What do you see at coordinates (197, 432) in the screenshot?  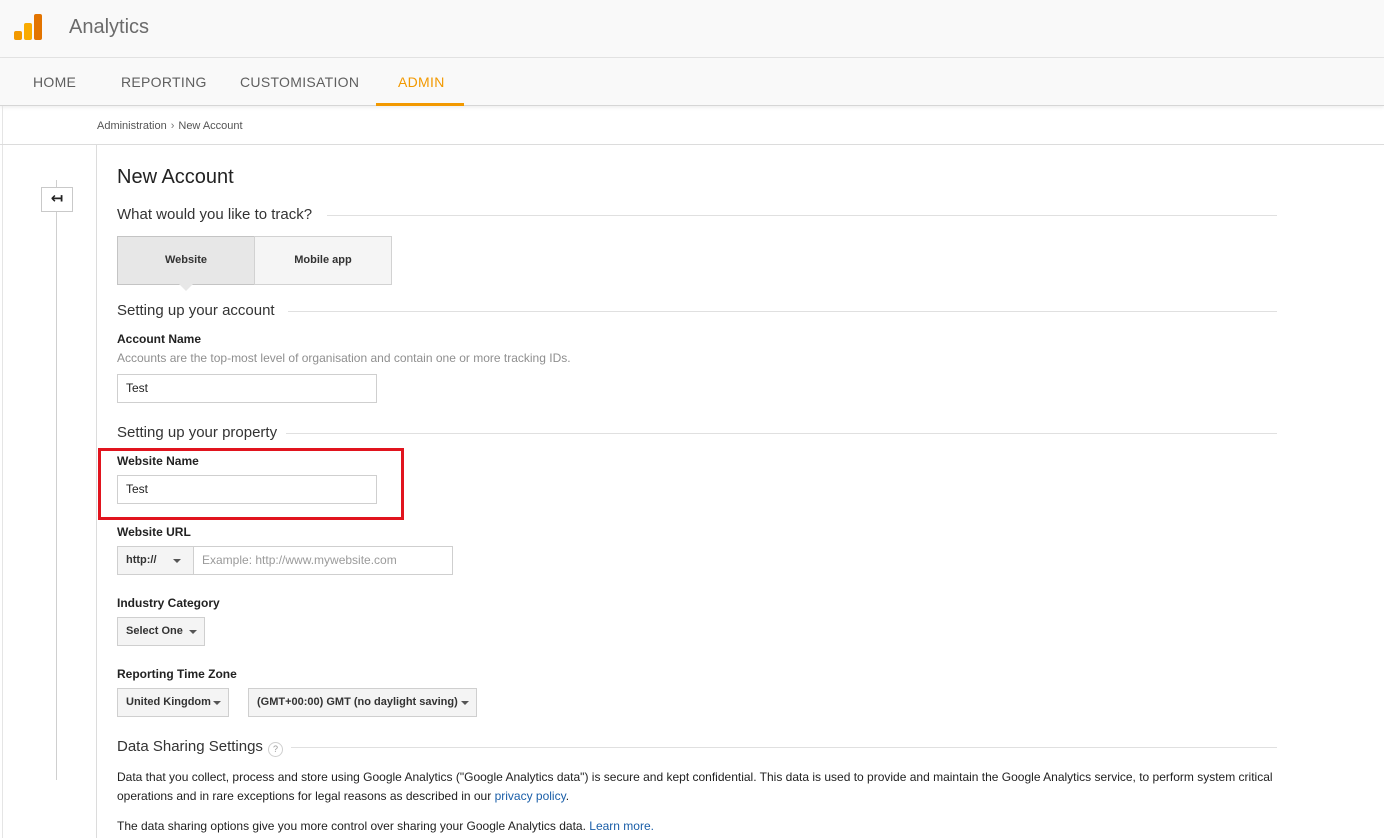 I see `property-heading: Setting up your property` at bounding box center [197, 432].